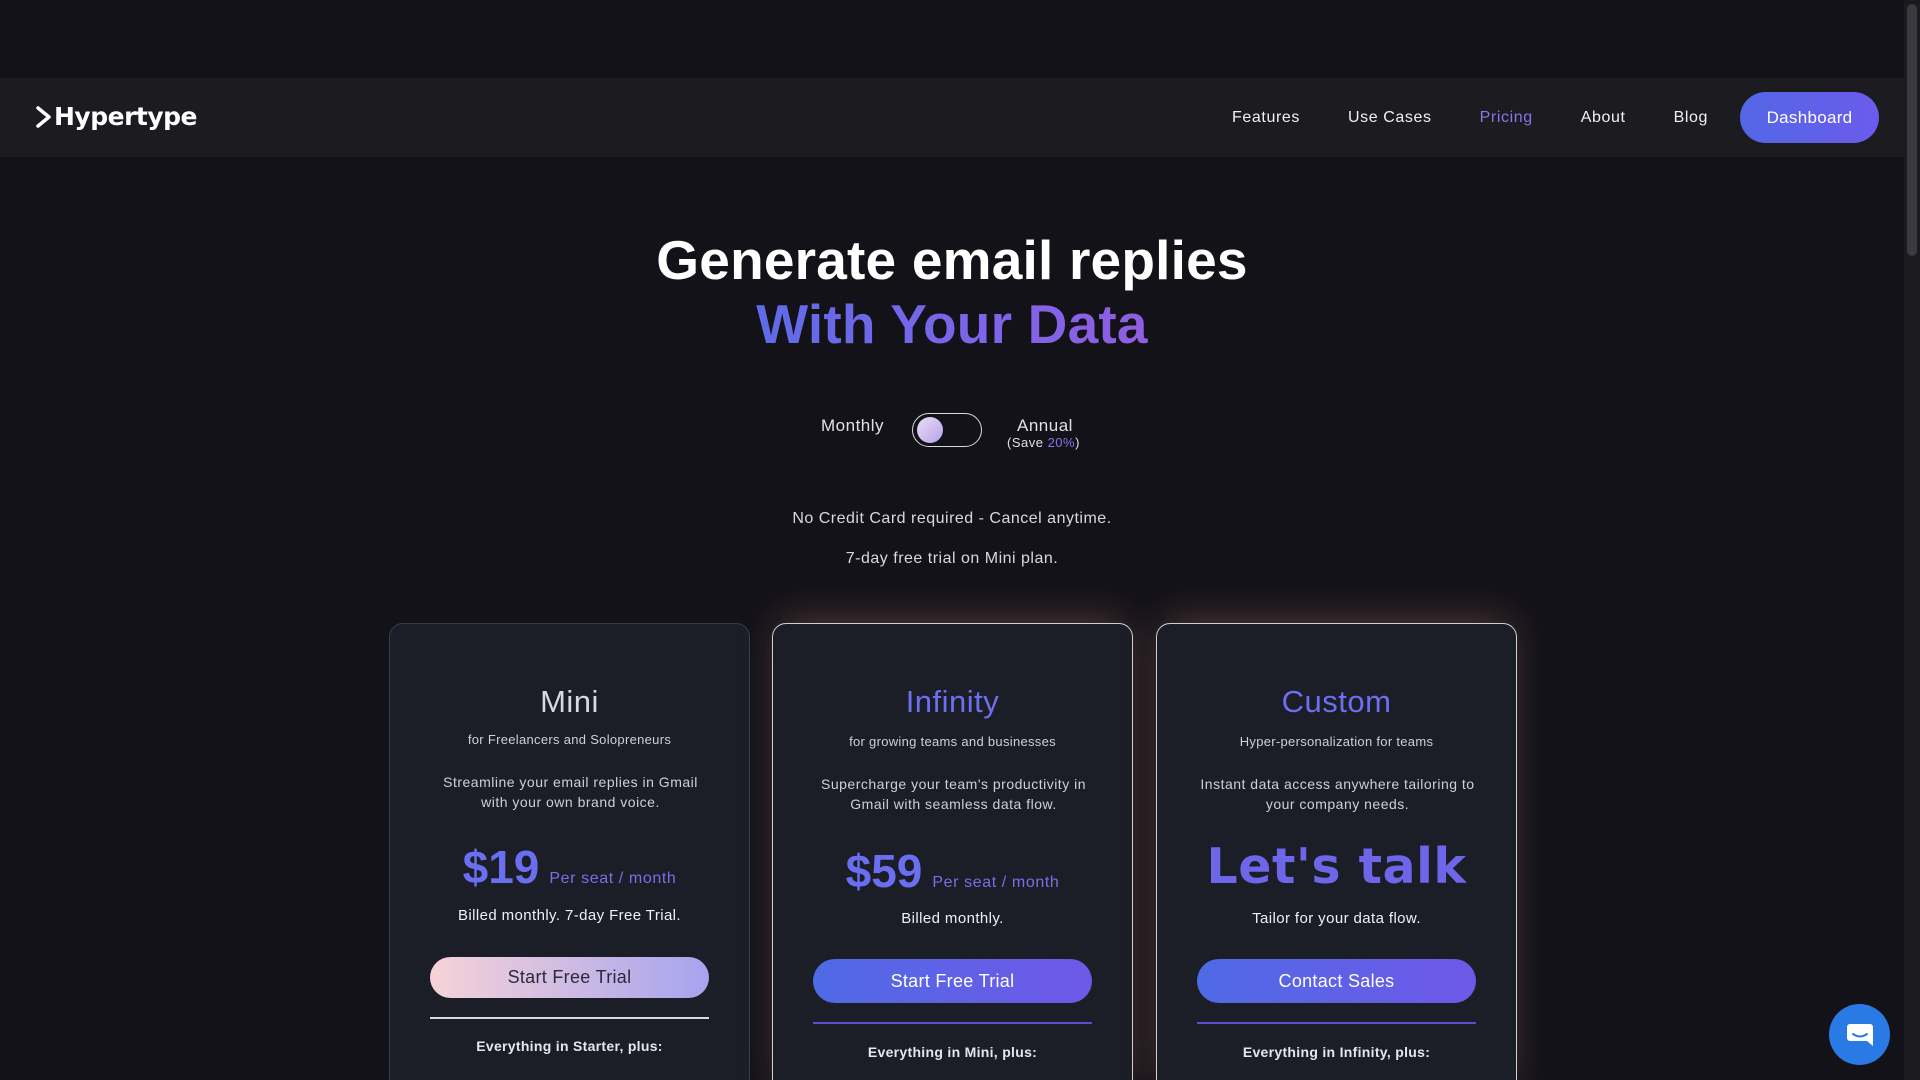 The height and width of the screenshot is (1080, 1920). What do you see at coordinates (930, 430) in the screenshot?
I see `toggle-knob` at bounding box center [930, 430].